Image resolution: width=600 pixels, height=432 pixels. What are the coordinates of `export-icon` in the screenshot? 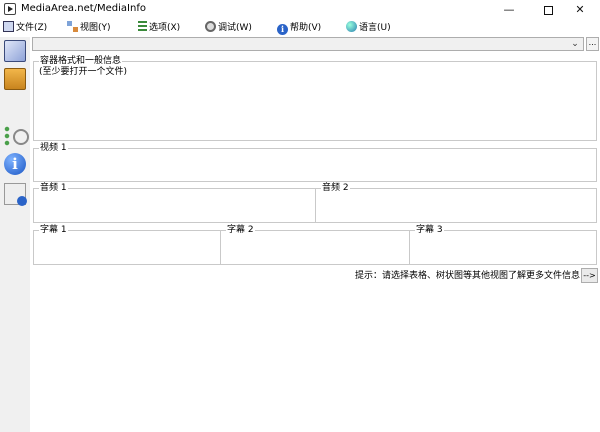 It's located at (15, 194).